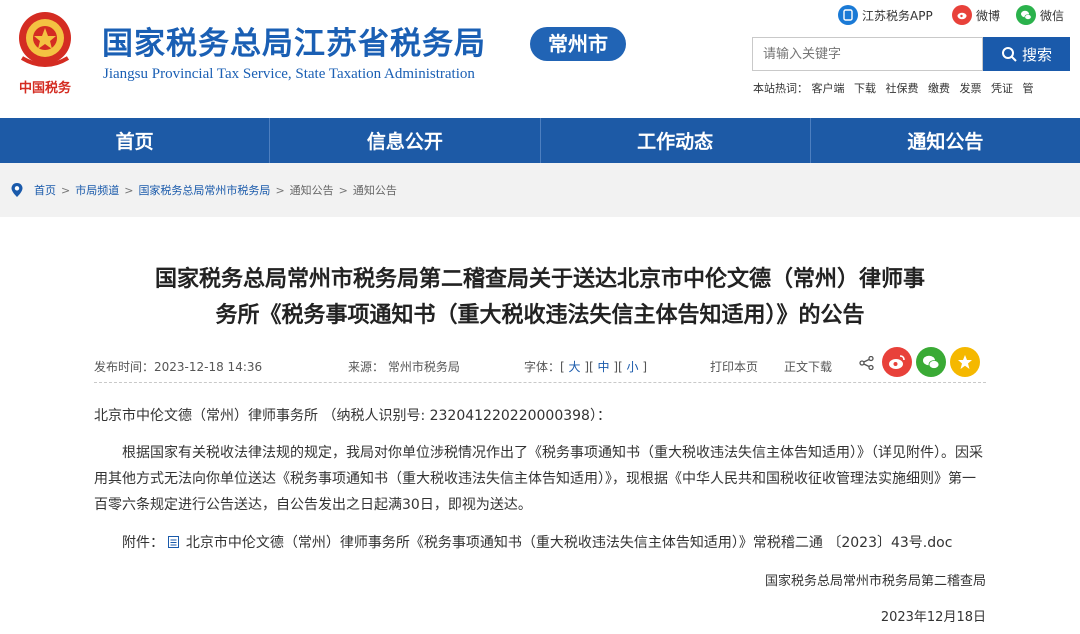 This screenshot has height=634, width=1080. Describe the element at coordinates (578, 44) in the screenshot. I see `city-badge: 常州市` at that location.